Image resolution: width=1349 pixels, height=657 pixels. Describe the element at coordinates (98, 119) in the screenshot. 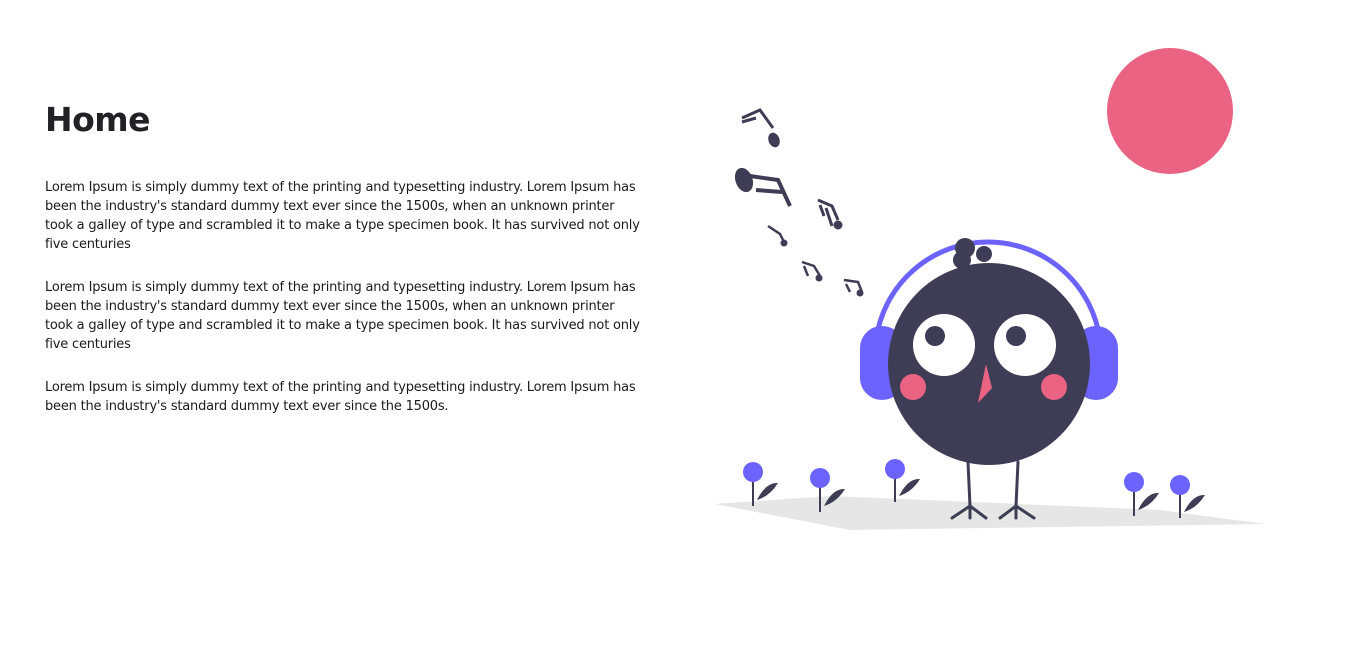

I see `page-title: Home` at that location.